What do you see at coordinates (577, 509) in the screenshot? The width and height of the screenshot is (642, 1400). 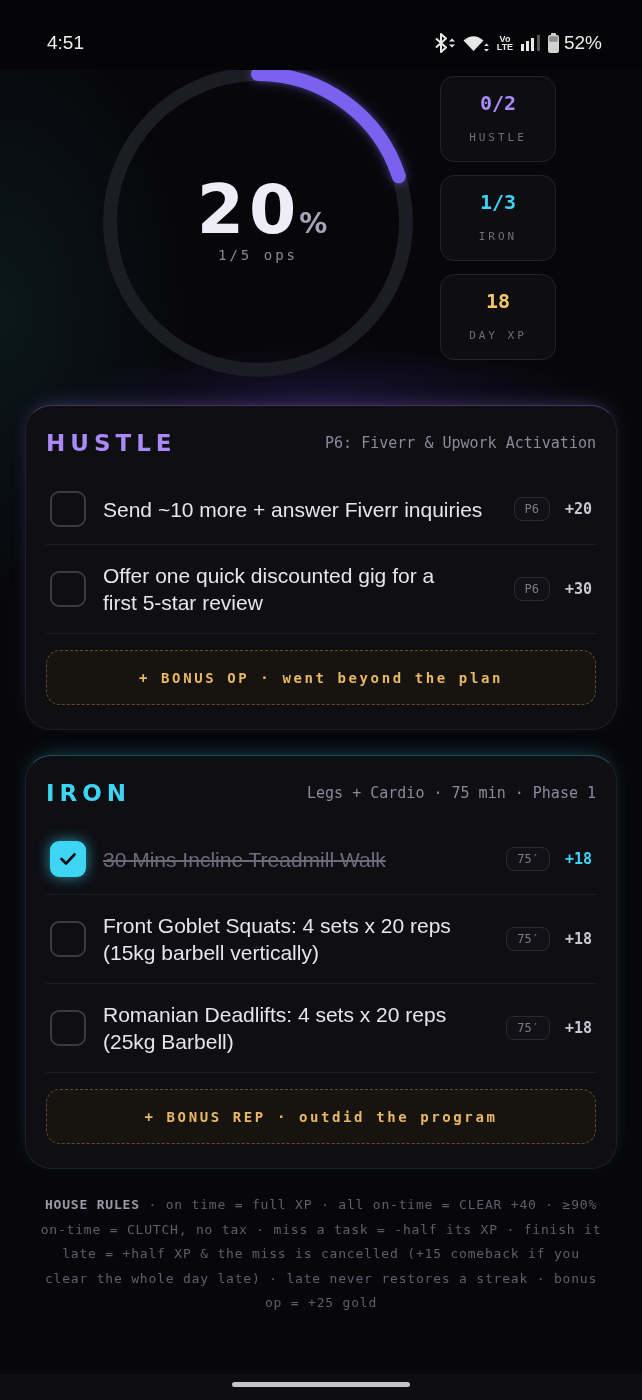 I see `task-points: +20` at bounding box center [577, 509].